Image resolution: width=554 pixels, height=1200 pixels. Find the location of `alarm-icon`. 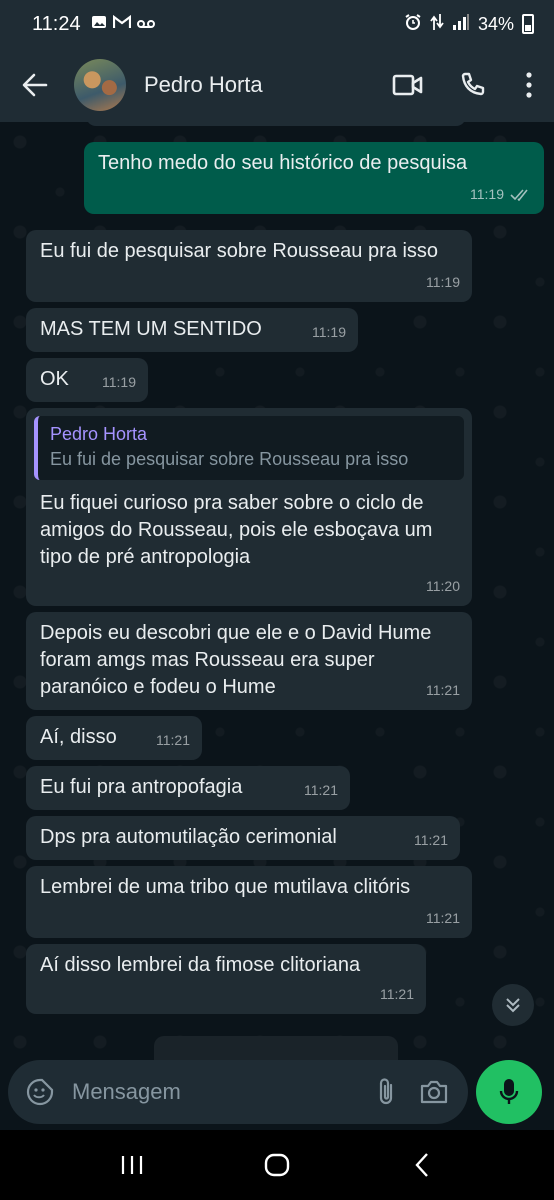

alarm-icon is located at coordinates (413, 24).